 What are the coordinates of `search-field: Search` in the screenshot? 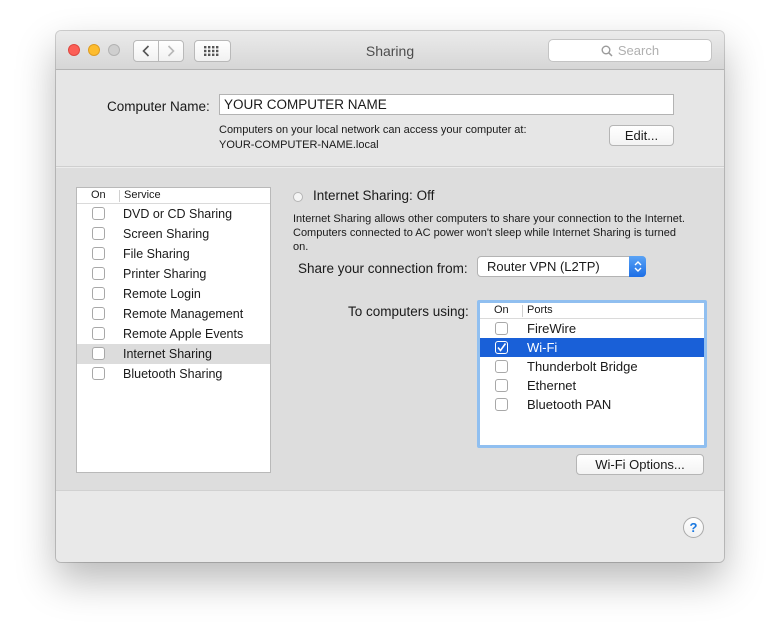 It's located at (630, 50).